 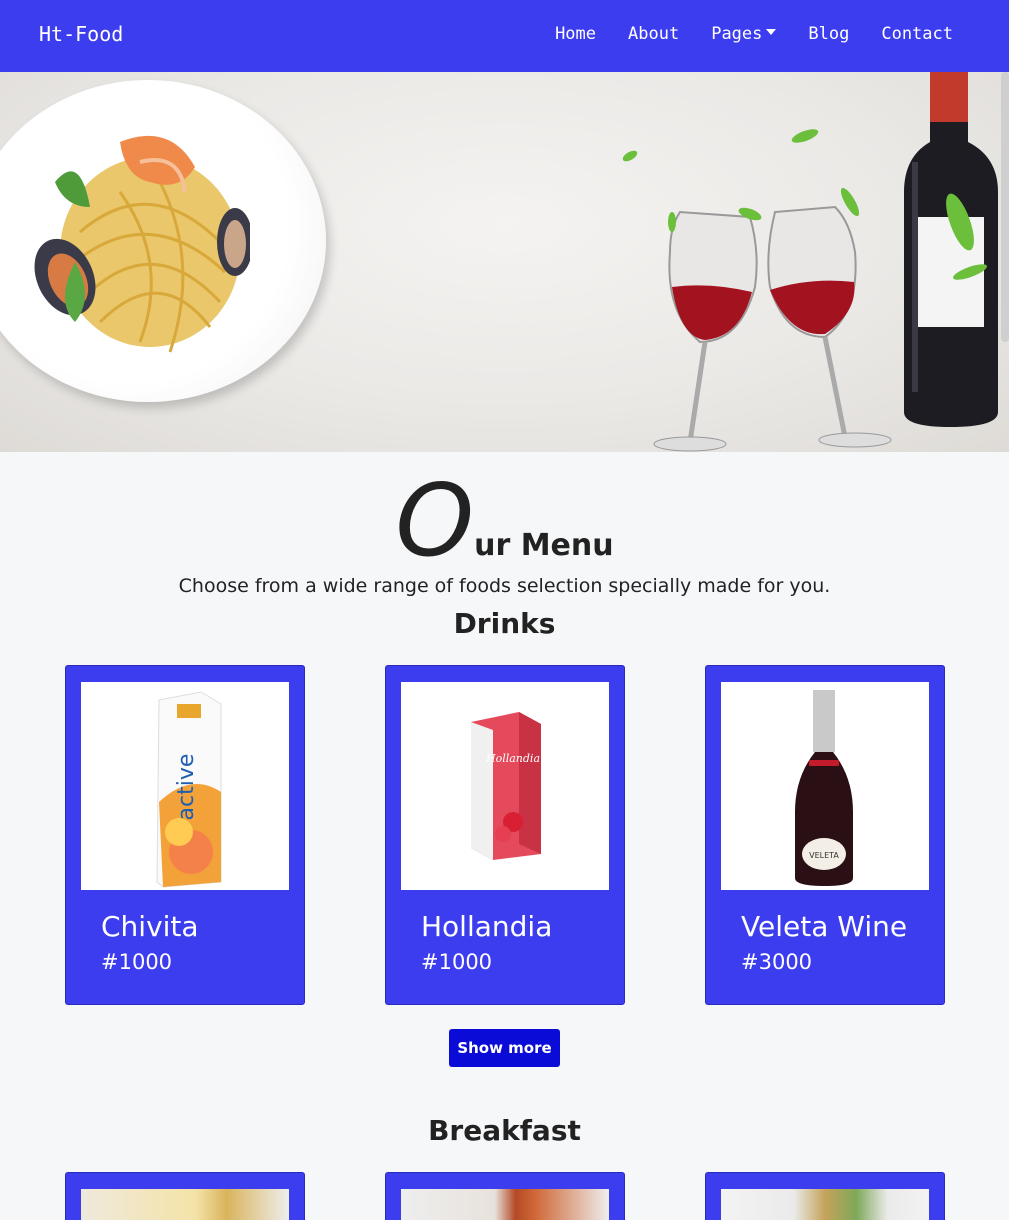 I want to click on card-name: Chivita, so click(x=150, y=926).